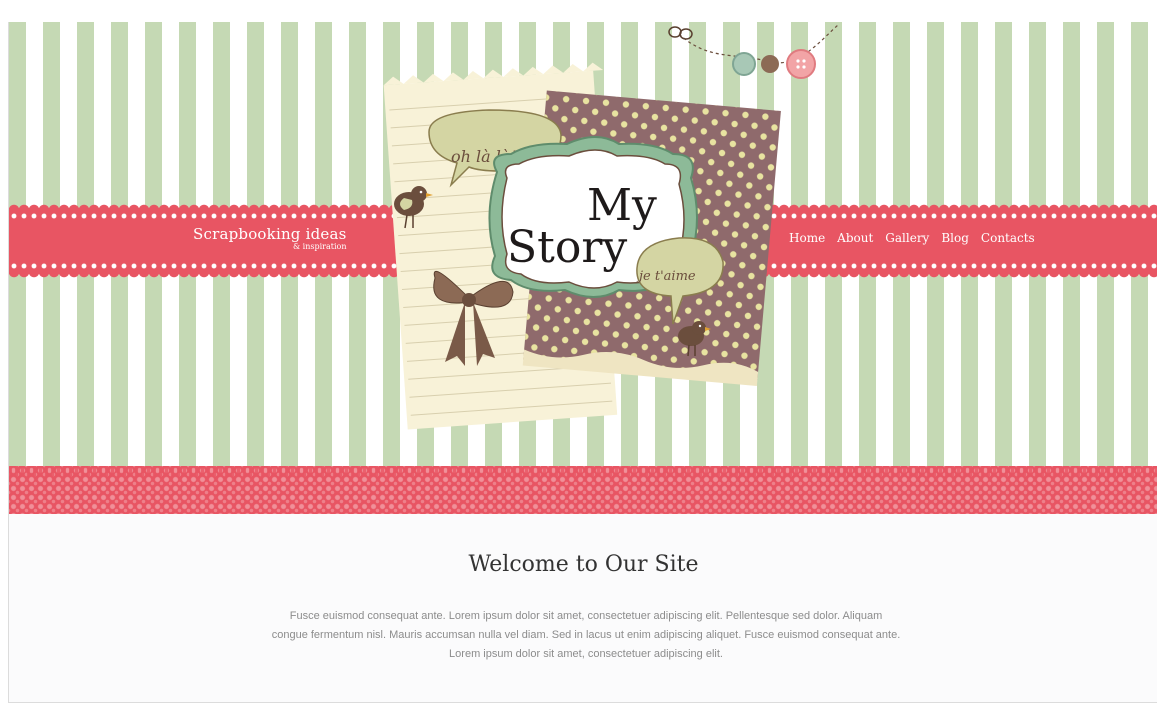 The height and width of the screenshot is (703, 1157). Describe the element at coordinates (774, 64) in the screenshot. I see `buttons-decoration` at that location.